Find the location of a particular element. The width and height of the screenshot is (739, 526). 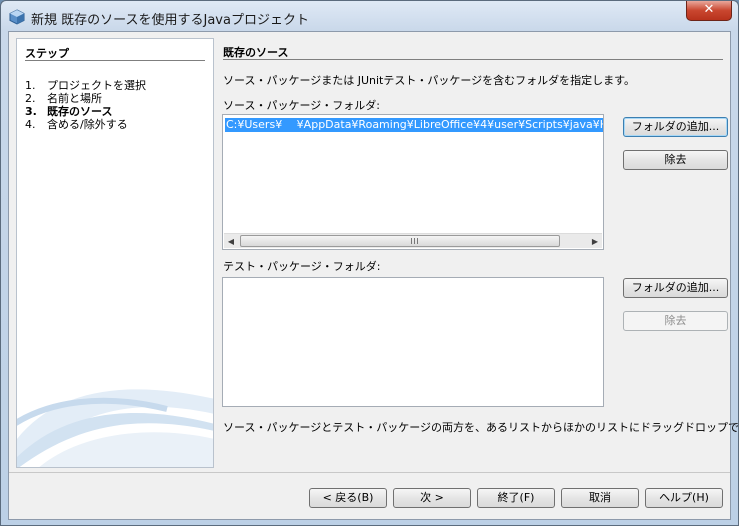

test-folders-list is located at coordinates (413, 342).